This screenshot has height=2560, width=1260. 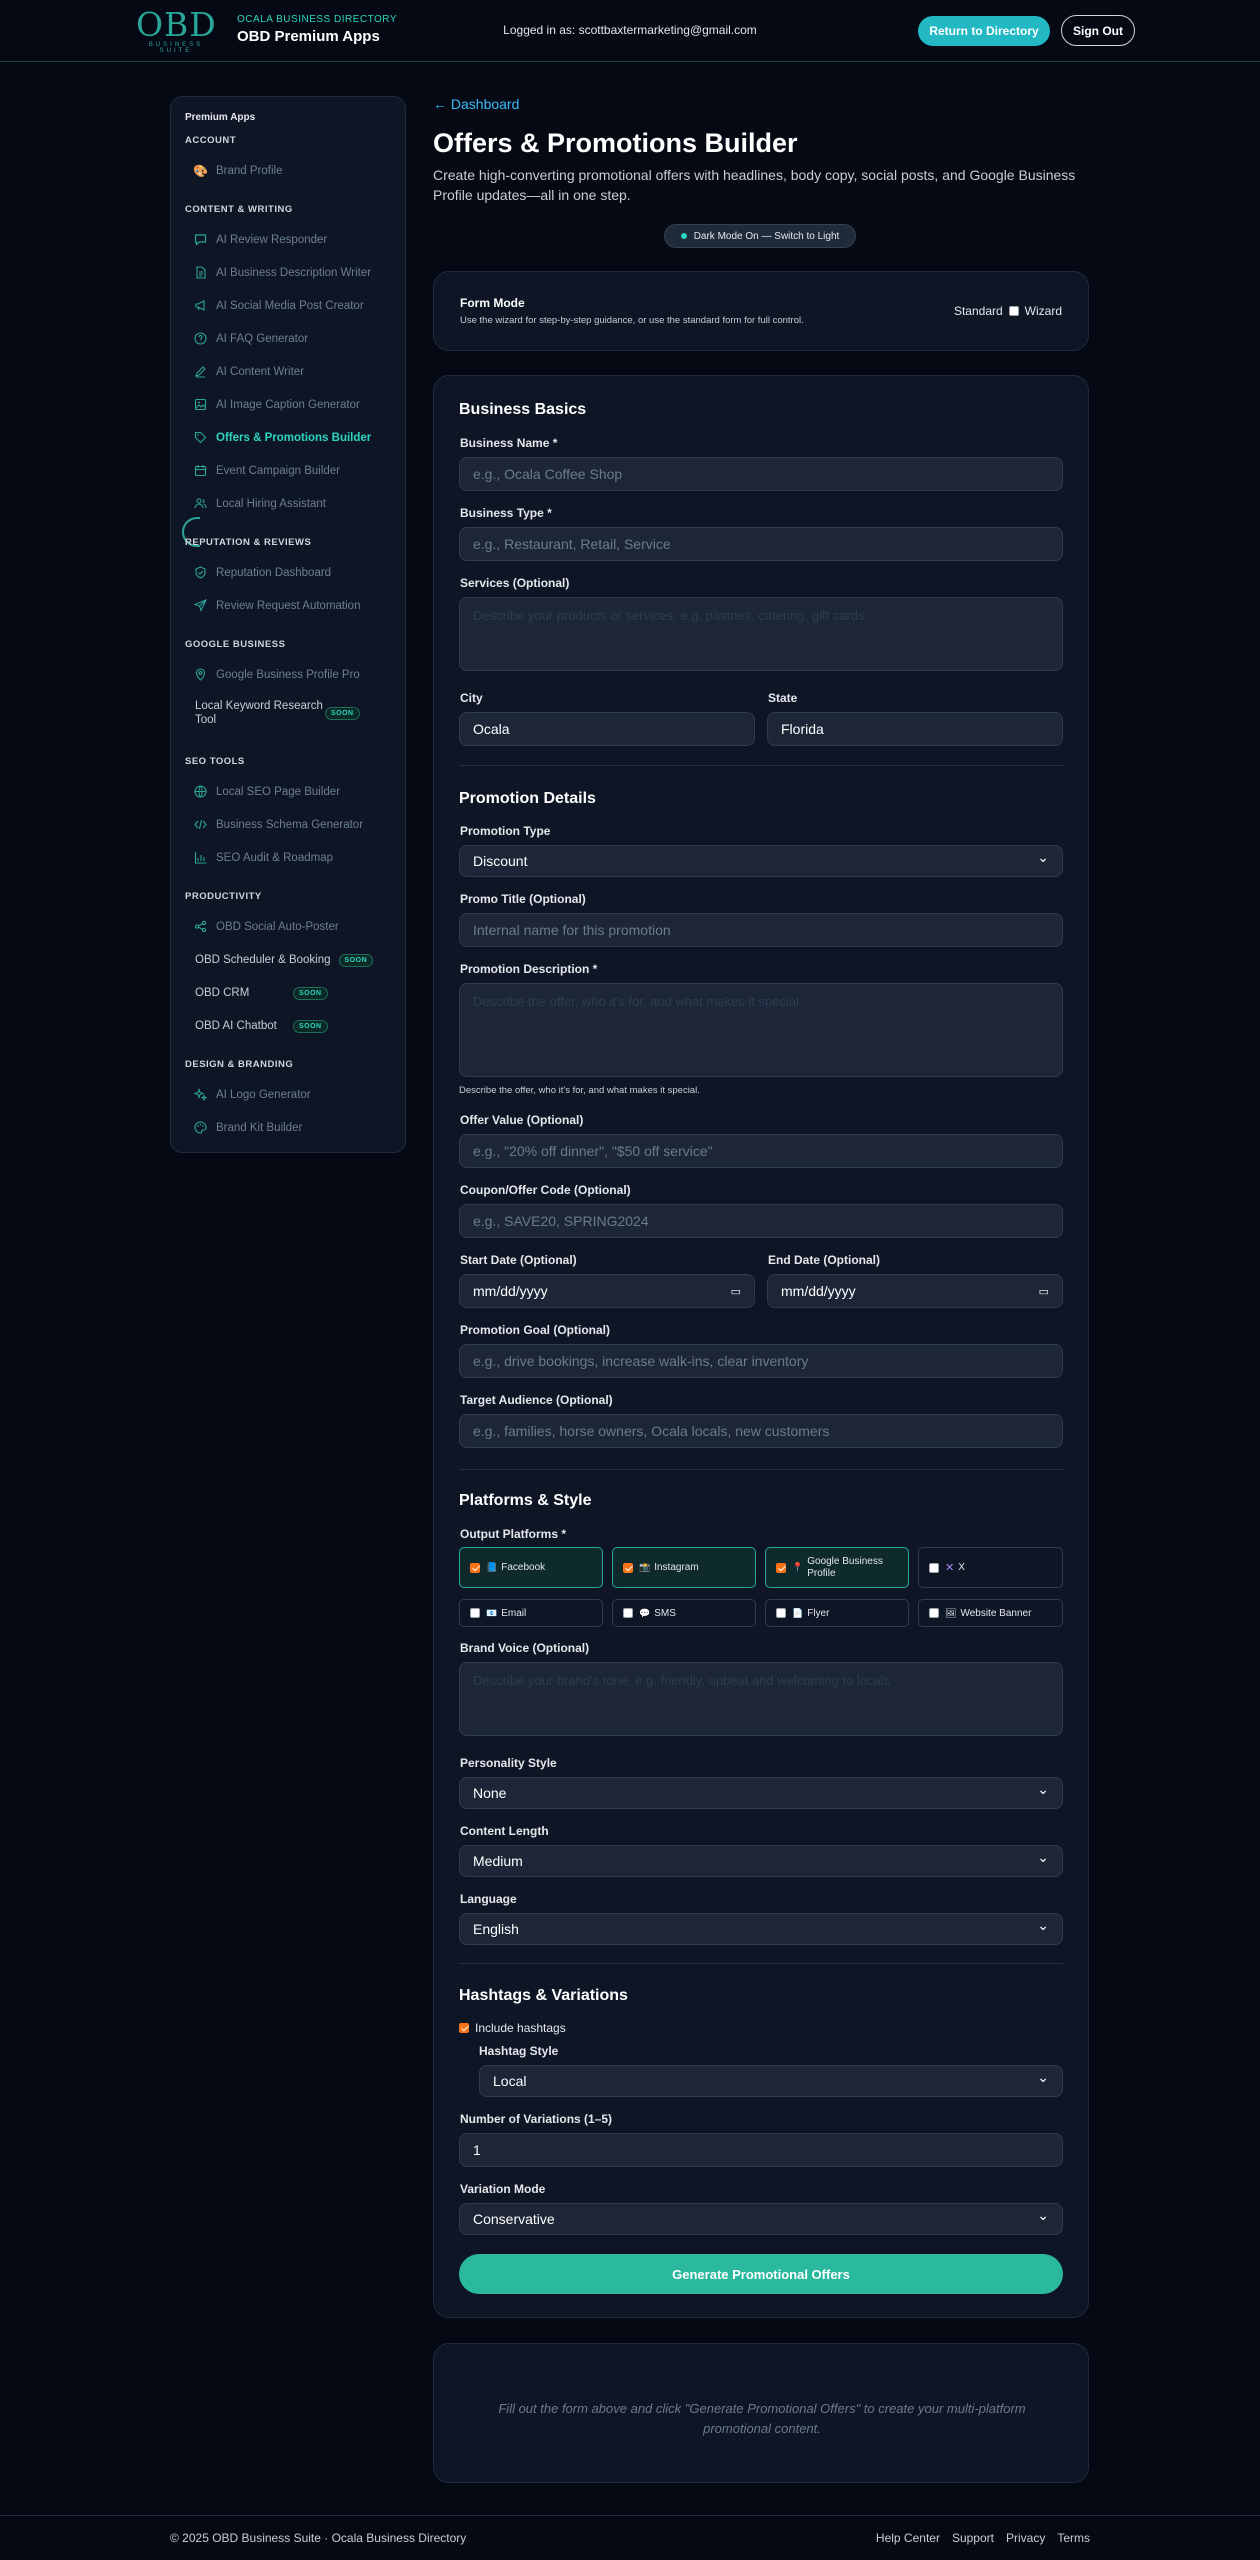 I want to click on sidebar-item-label: Local SEO Page Builder, so click(x=278, y=792).